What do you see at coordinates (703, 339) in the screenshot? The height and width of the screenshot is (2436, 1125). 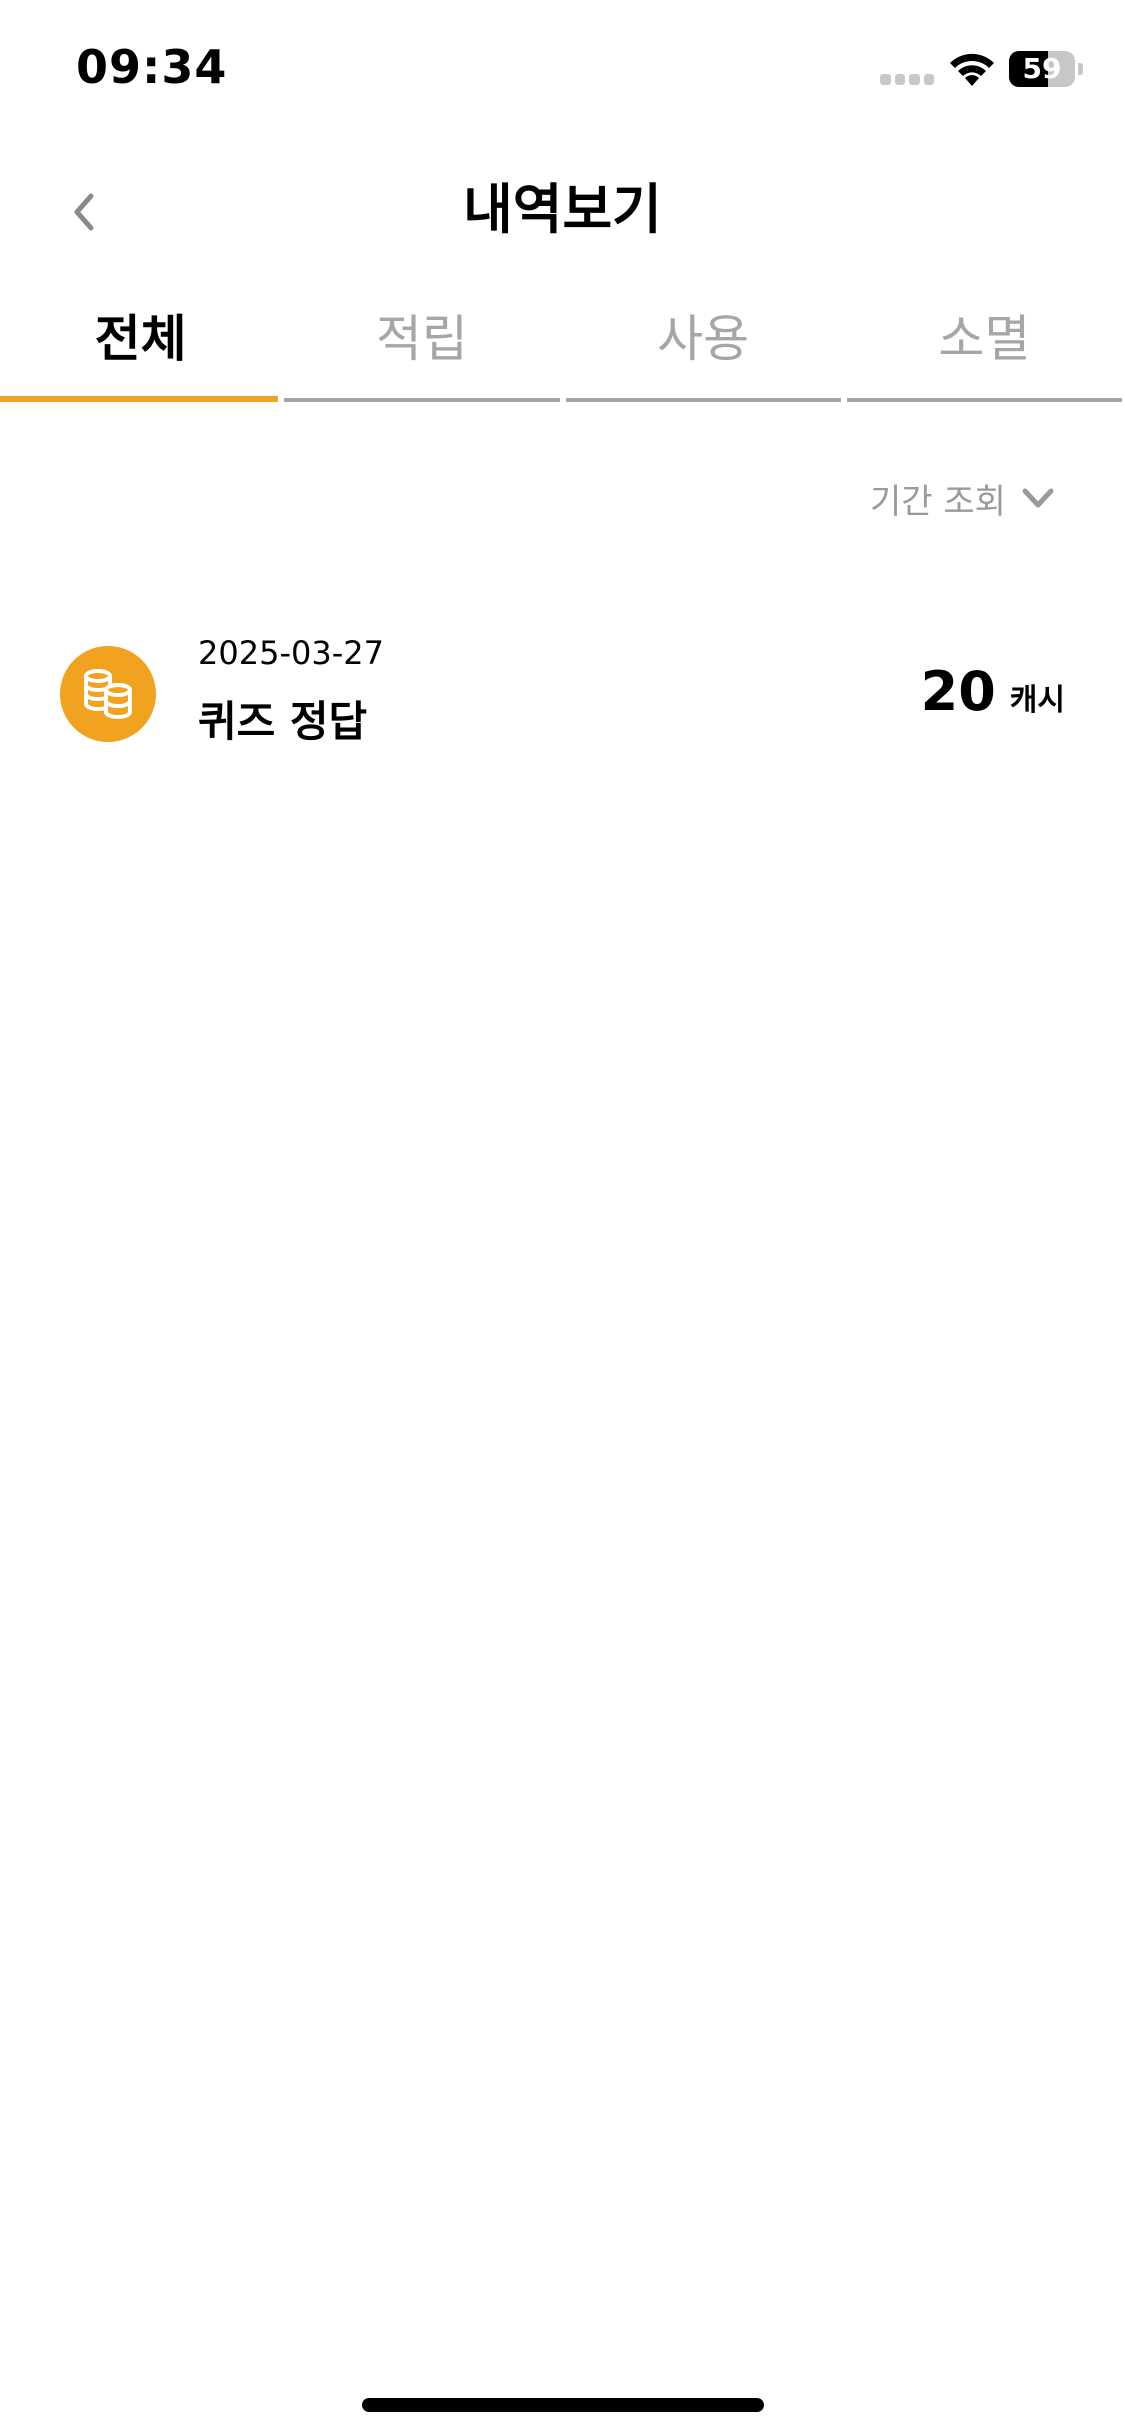 I see `tab-label: 사용` at bounding box center [703, 339].